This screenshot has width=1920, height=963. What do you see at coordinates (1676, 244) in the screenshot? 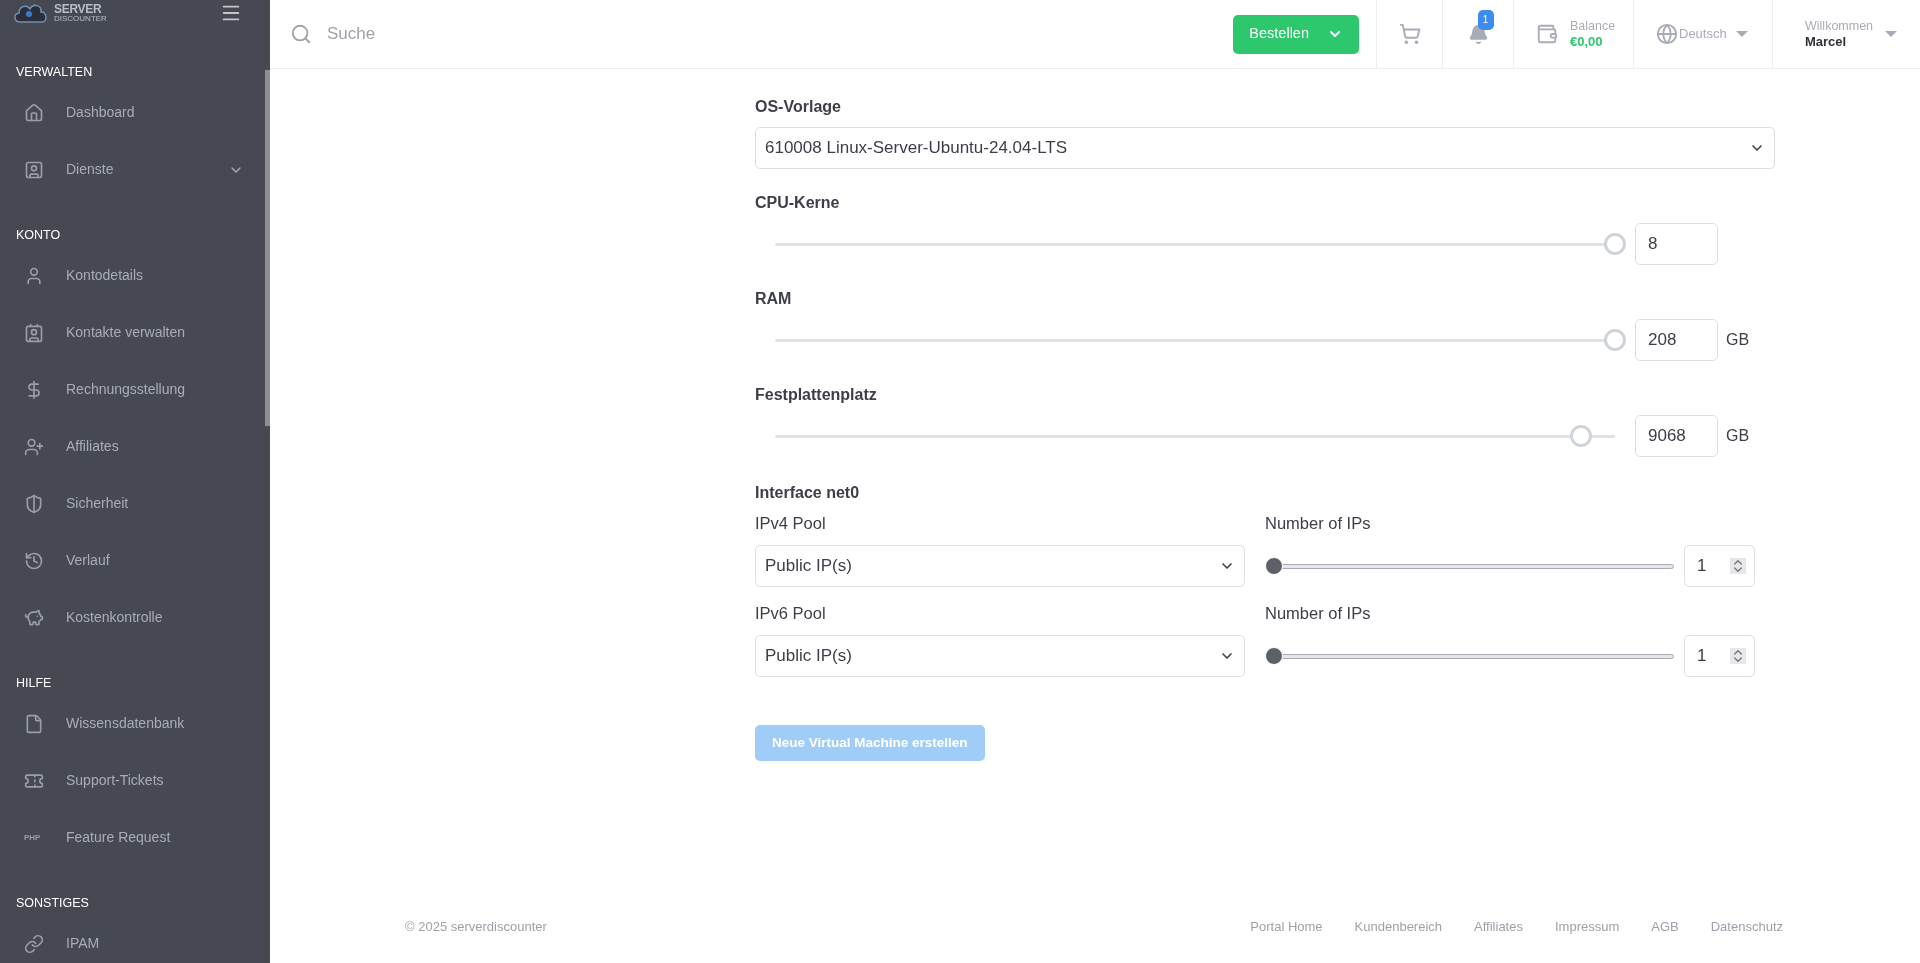
I see `number-field: 8` at bounding box center [1676, 244].